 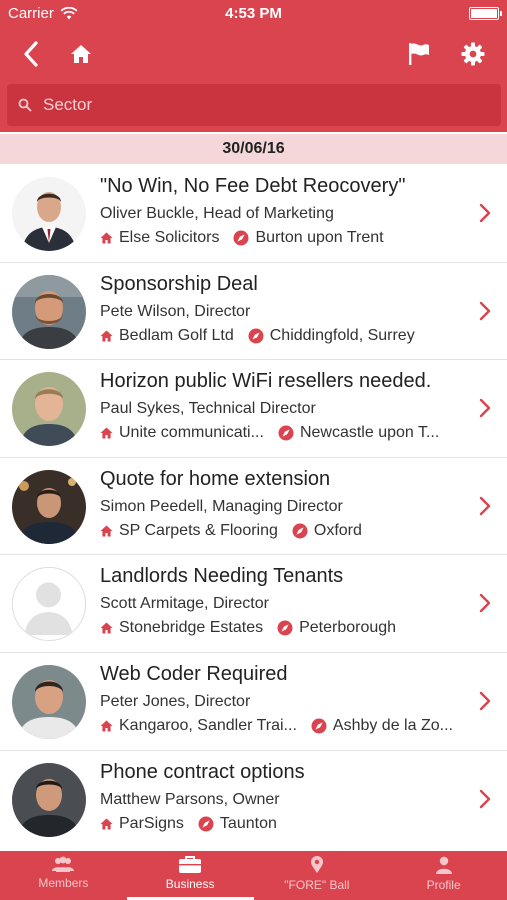 What do you see at coordinates (337, 530) in the screenshot?
I see `location-name: Oxford` at bounding box center [337, 530].